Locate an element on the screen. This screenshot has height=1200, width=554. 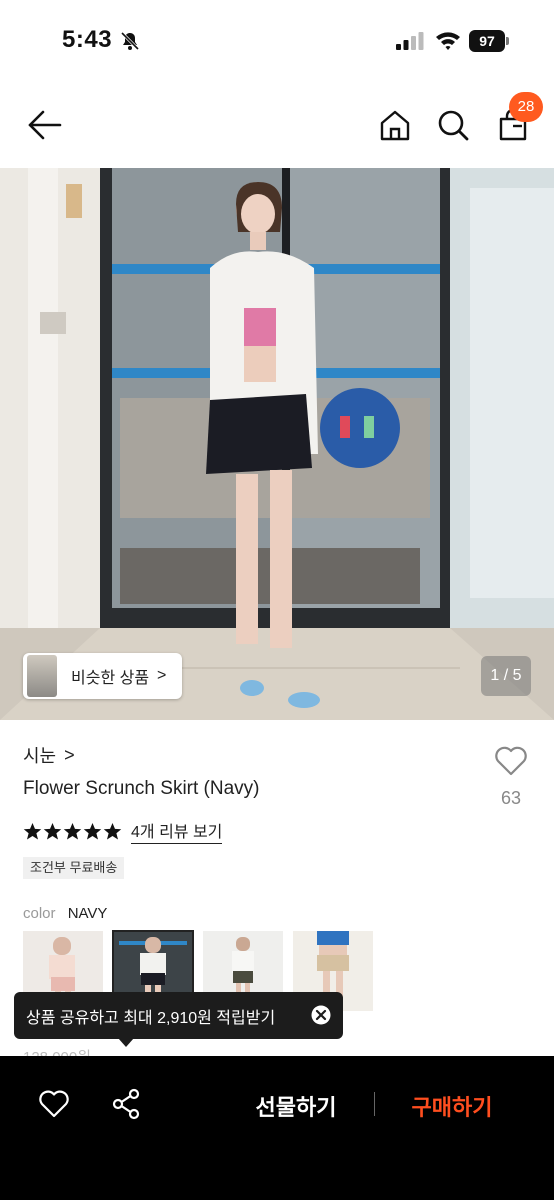
brand-link: 시눈 > is located at coordinates (49, 755).